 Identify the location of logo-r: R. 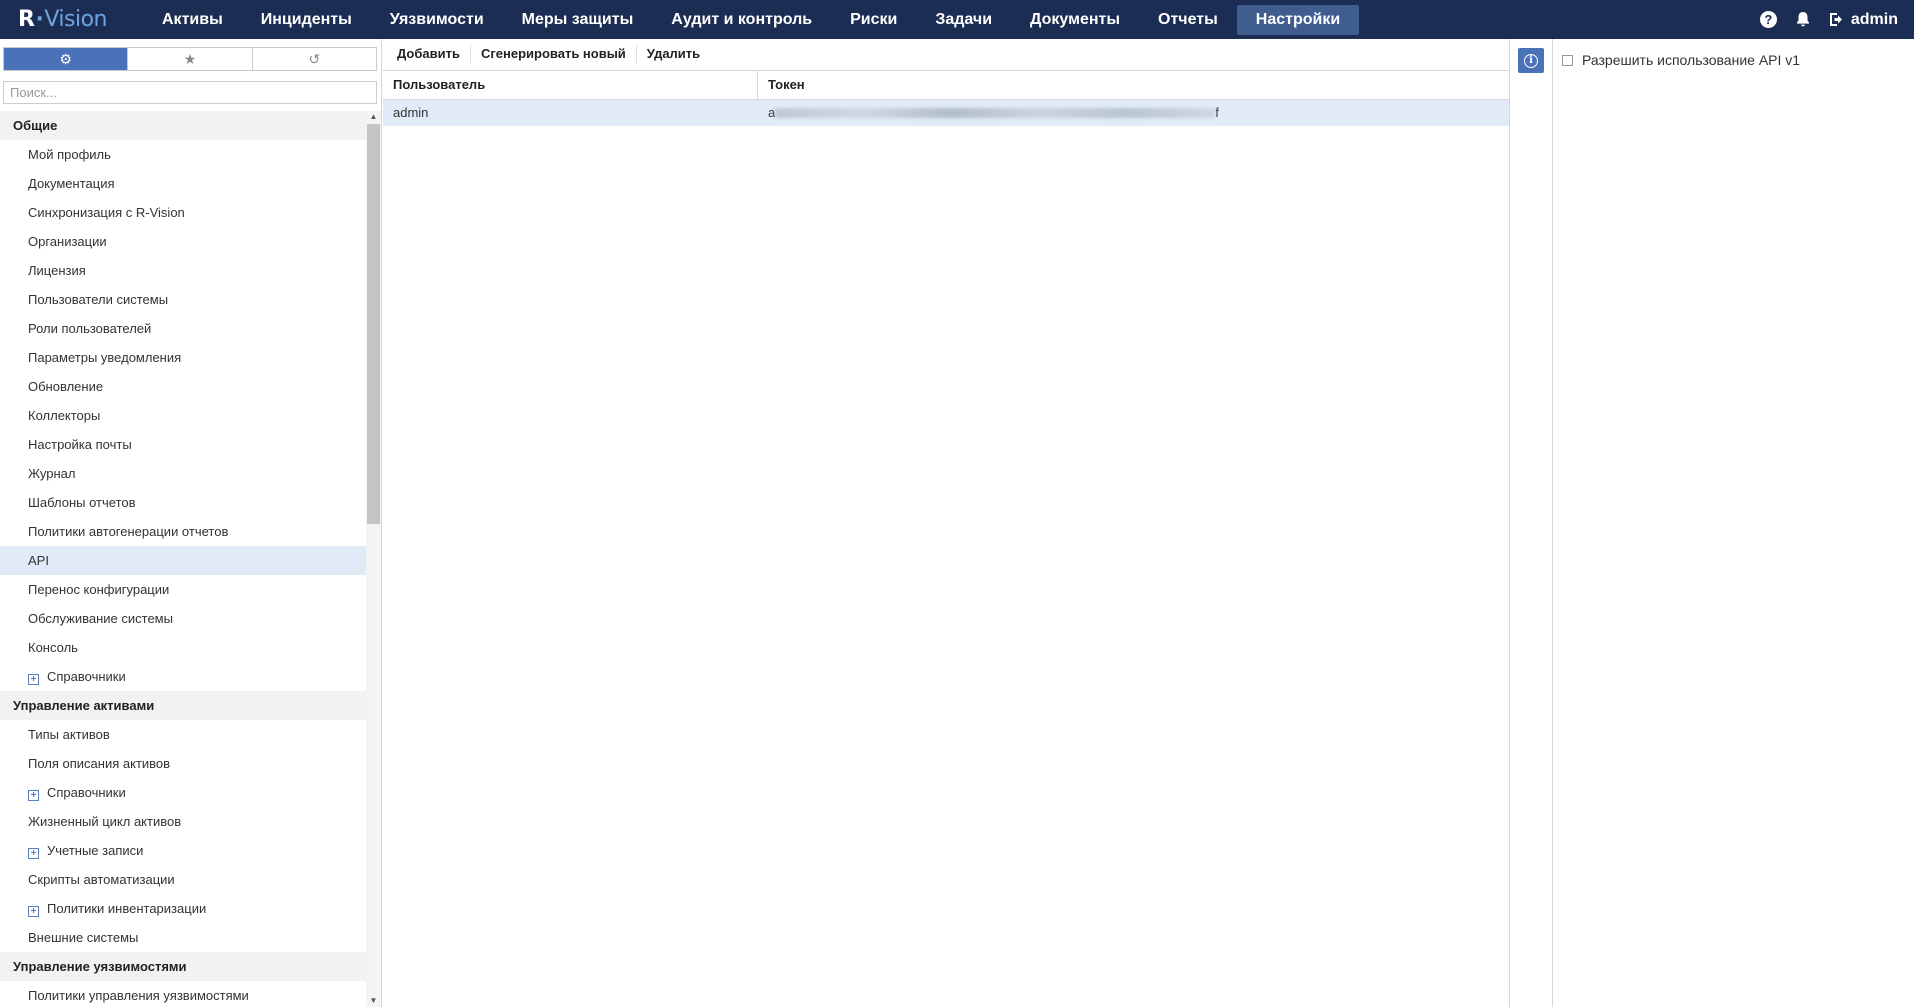
(26, 19).